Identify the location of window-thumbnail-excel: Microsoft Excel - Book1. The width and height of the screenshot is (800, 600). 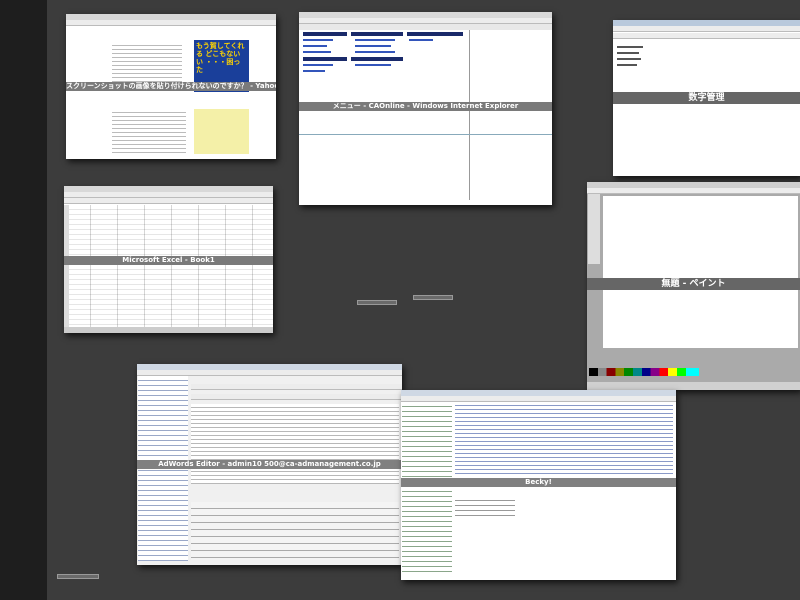
(168, 259).